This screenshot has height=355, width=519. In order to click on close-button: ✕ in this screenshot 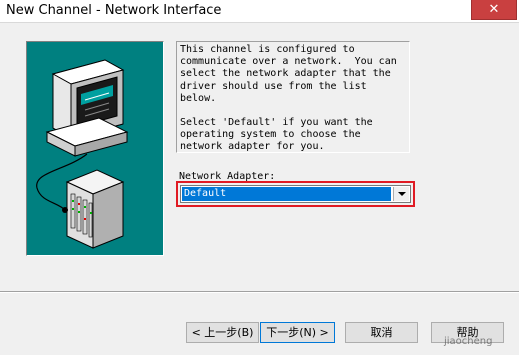, I will do `click(494, 10)`.